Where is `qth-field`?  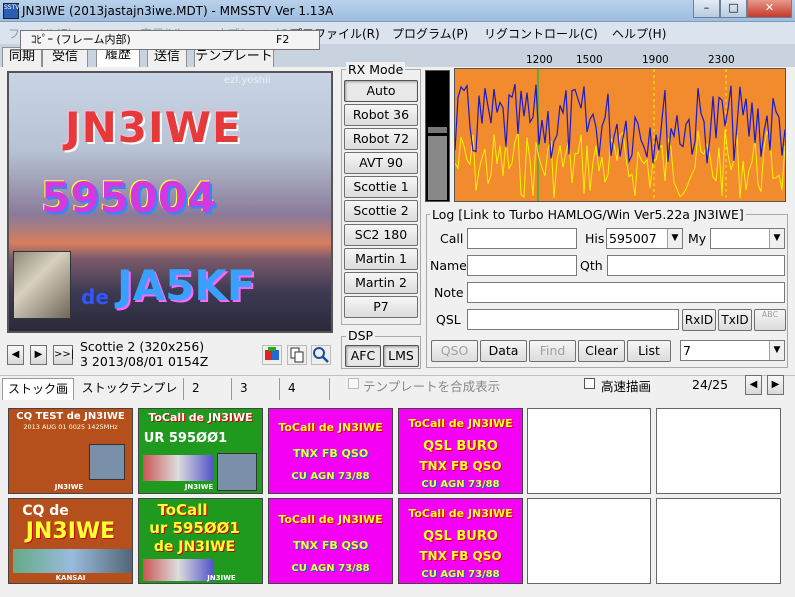
qth-field is located at coordinates (696, 265).